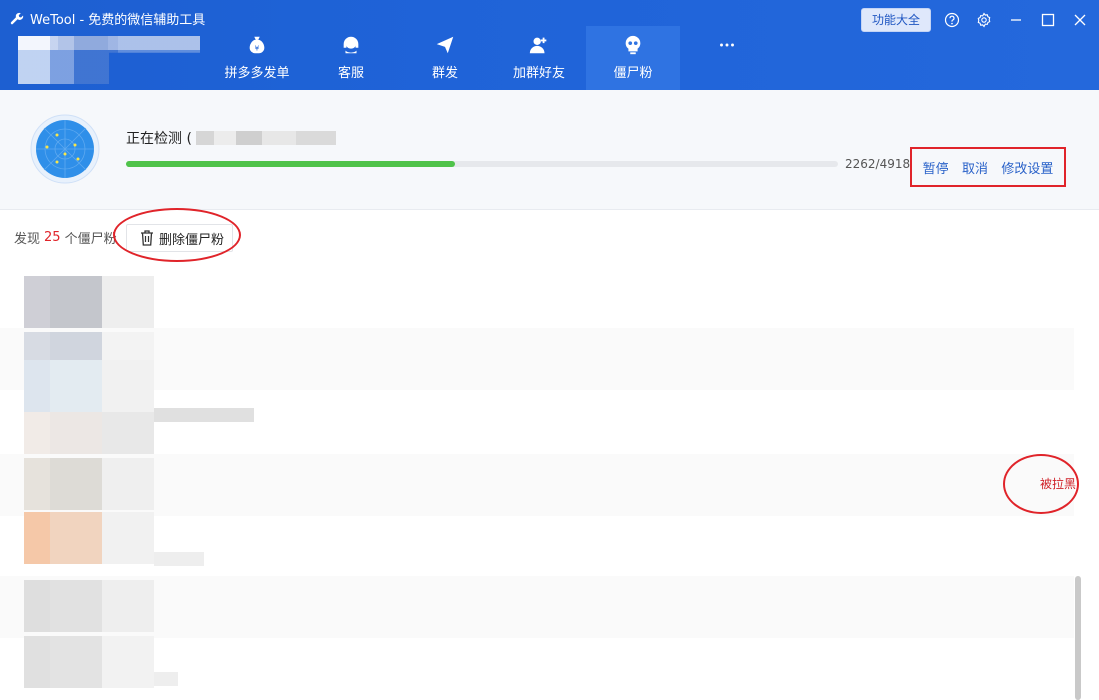 This screenshot has height=700, width=1099. Describe the element at coordinates (109, 60) in the screenshot. I see `account-name` at that location.